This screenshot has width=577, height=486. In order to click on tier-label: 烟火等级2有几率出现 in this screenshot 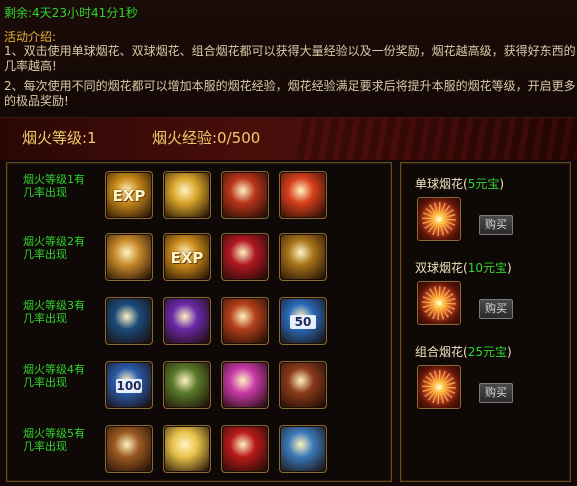, I will do `click(54, 248)`.